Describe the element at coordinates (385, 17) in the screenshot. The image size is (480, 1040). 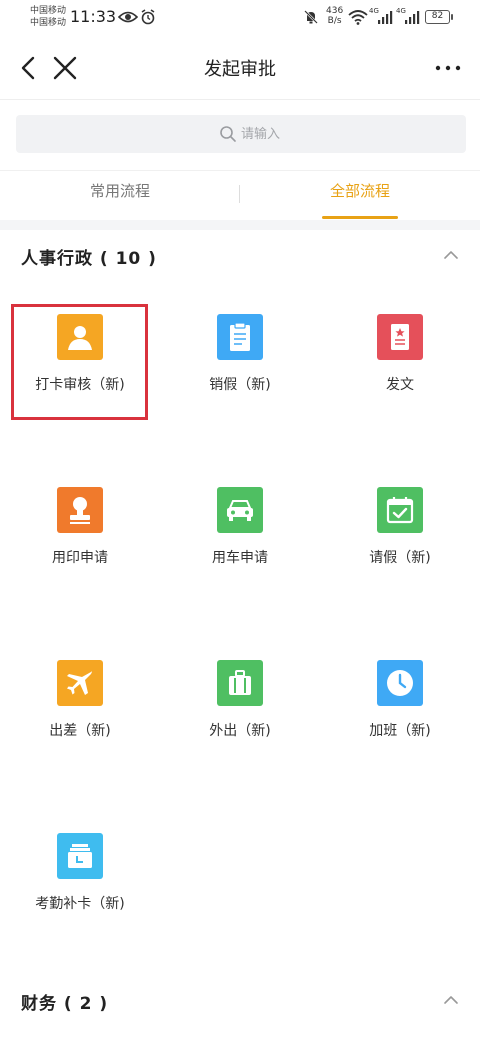
I see `signal-1-icon` at that location.